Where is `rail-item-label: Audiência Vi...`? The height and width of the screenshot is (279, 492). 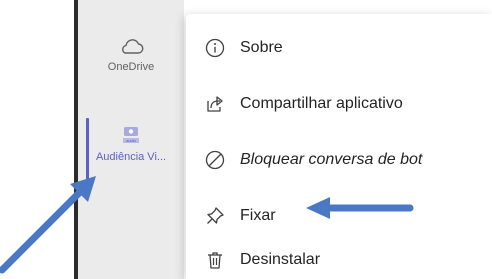
rail-item-label: Audiência Vi... is located at coordinates (131, 157).